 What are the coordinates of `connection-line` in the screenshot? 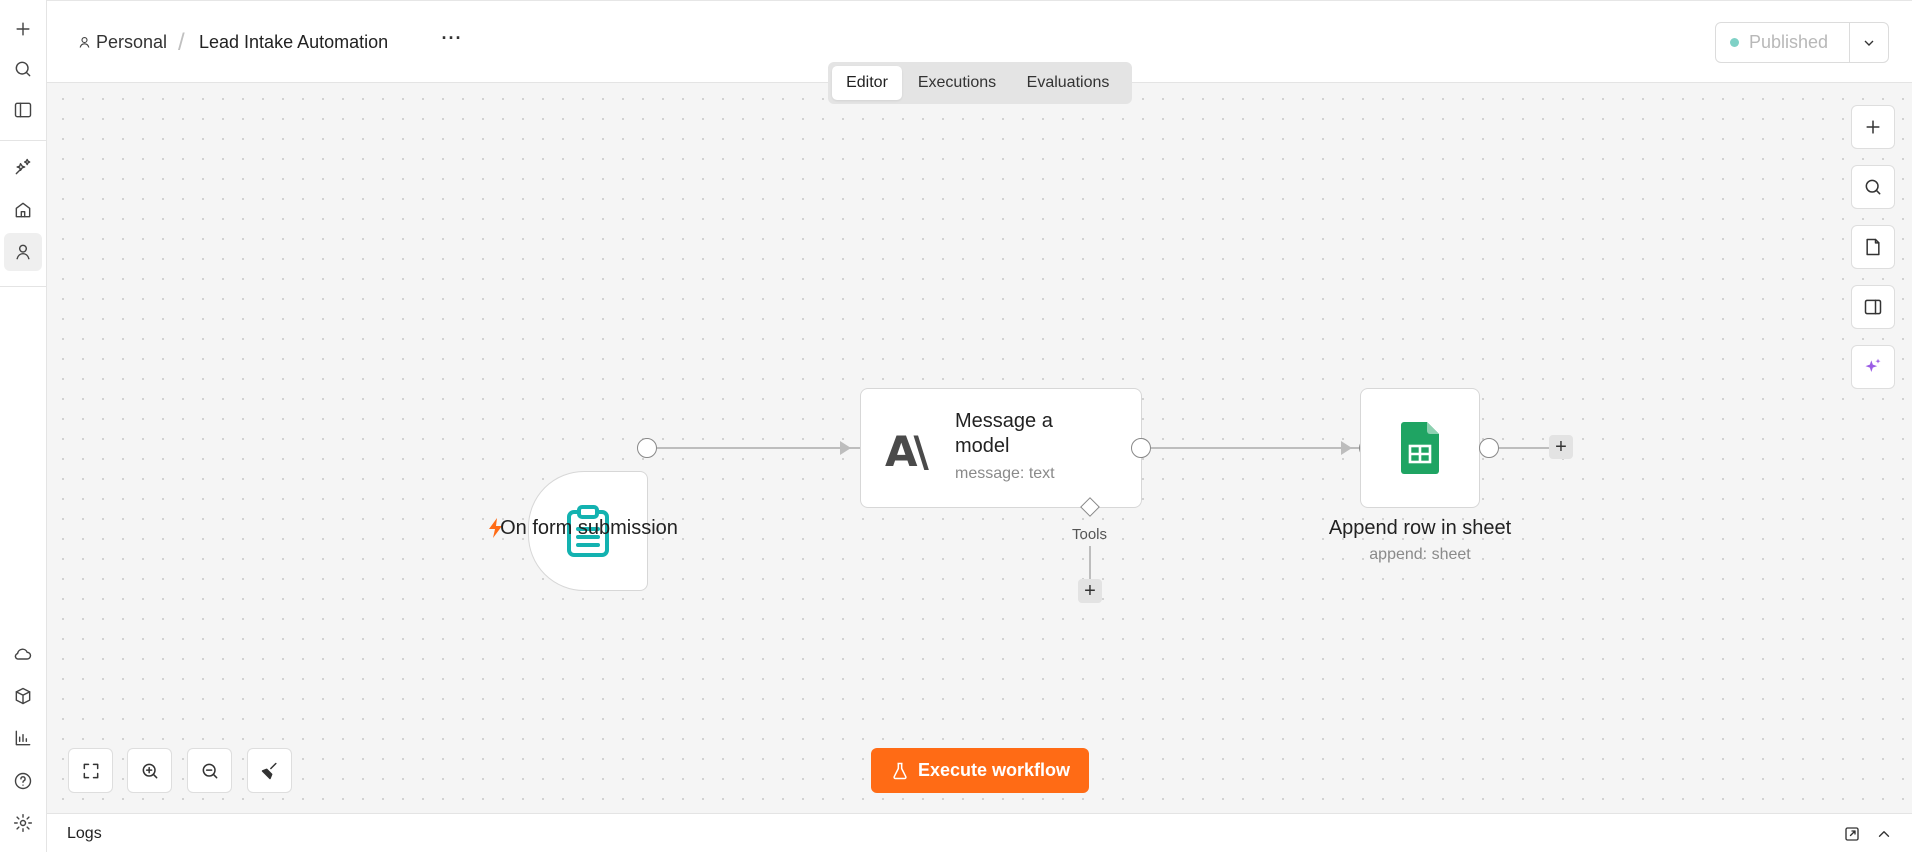 It's located at (1524, 448).